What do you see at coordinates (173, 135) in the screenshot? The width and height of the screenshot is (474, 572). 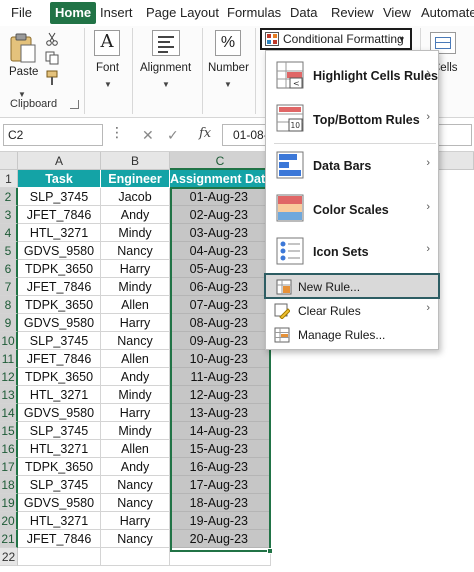 I see `enter-icon: ✓` at bounding box center [173, 135].